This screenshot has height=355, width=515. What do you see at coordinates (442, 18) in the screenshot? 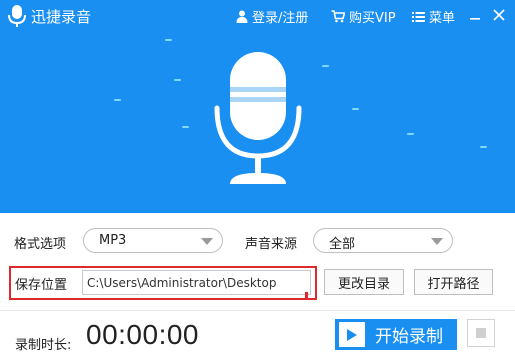
I see `menu-label: 菜单` at bounding box center [442, 18].